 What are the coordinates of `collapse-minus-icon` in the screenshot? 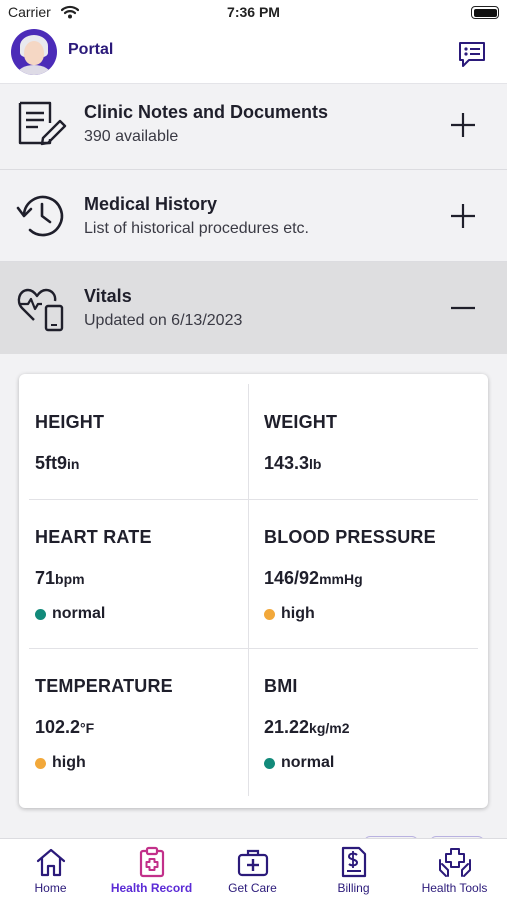 It's located at (463, 308).